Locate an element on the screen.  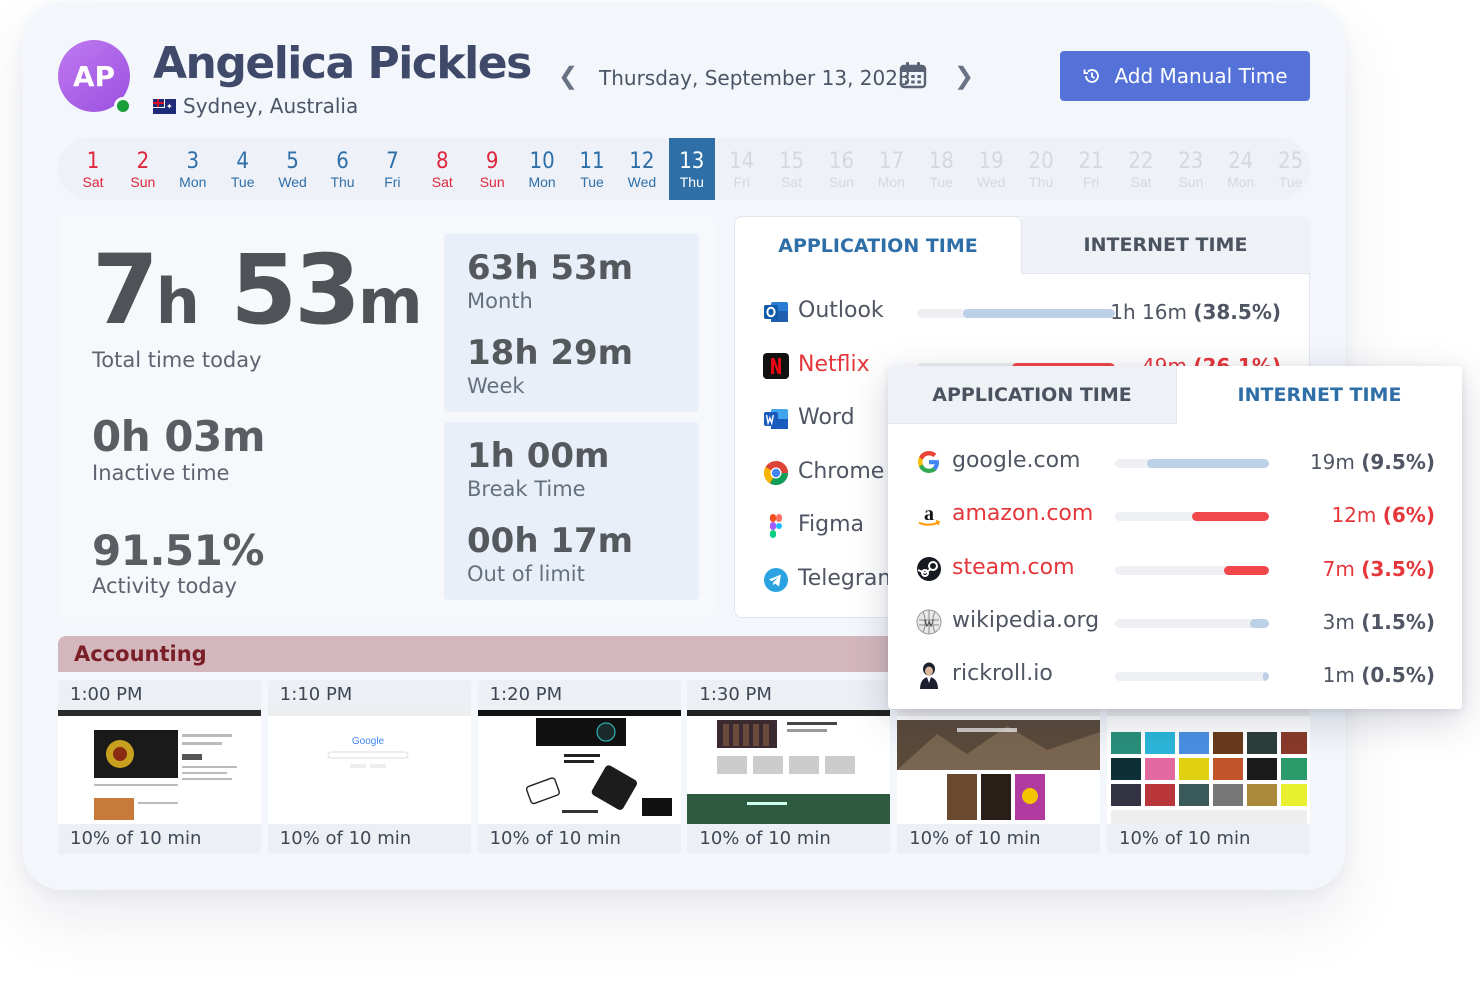
day-number: 3 is located at coordinates (193, 161).